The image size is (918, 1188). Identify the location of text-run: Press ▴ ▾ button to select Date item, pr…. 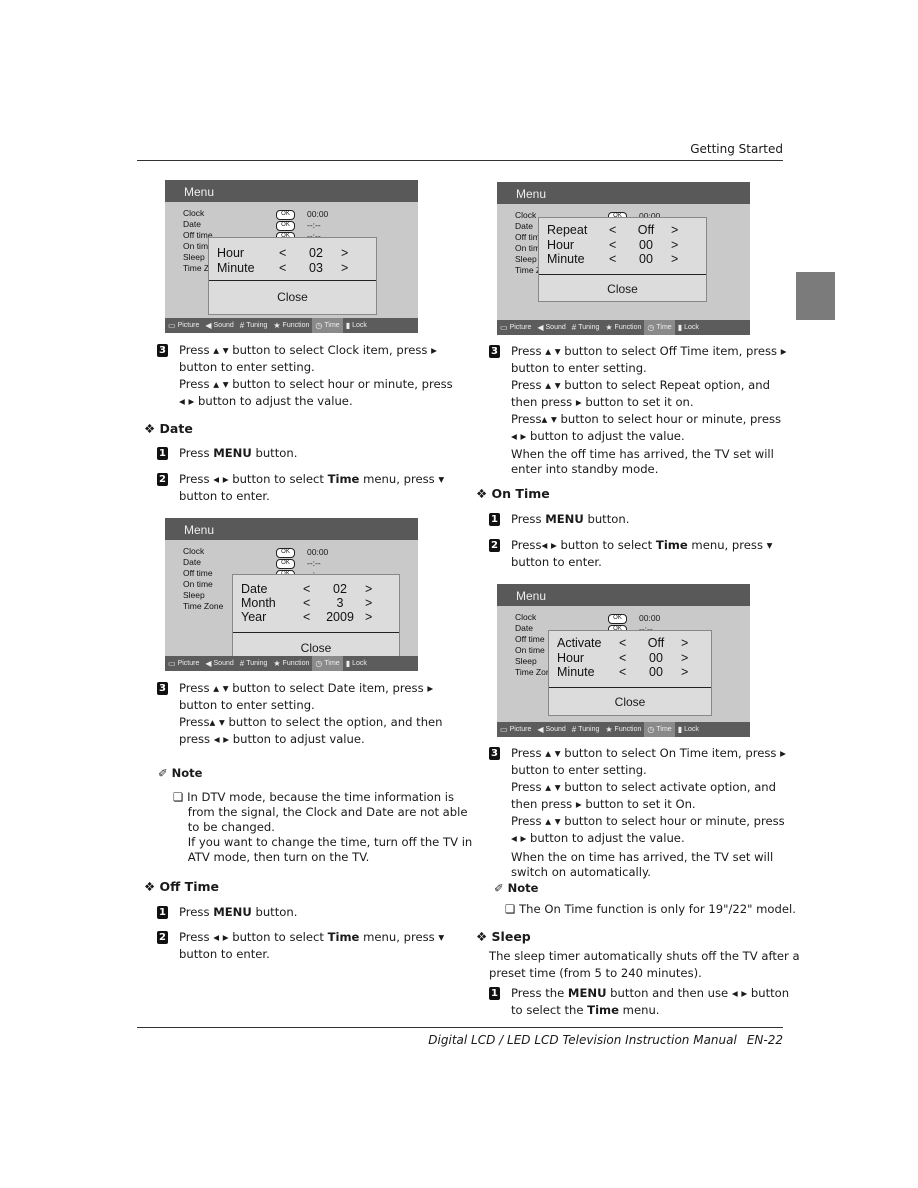
(306, 688).